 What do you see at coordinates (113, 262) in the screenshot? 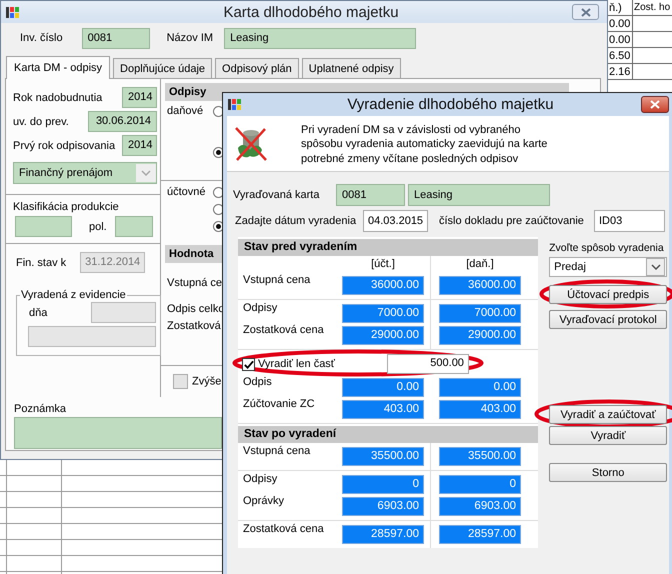
I see `date-field: 31.12.2014` at bounding box center [113, 262].